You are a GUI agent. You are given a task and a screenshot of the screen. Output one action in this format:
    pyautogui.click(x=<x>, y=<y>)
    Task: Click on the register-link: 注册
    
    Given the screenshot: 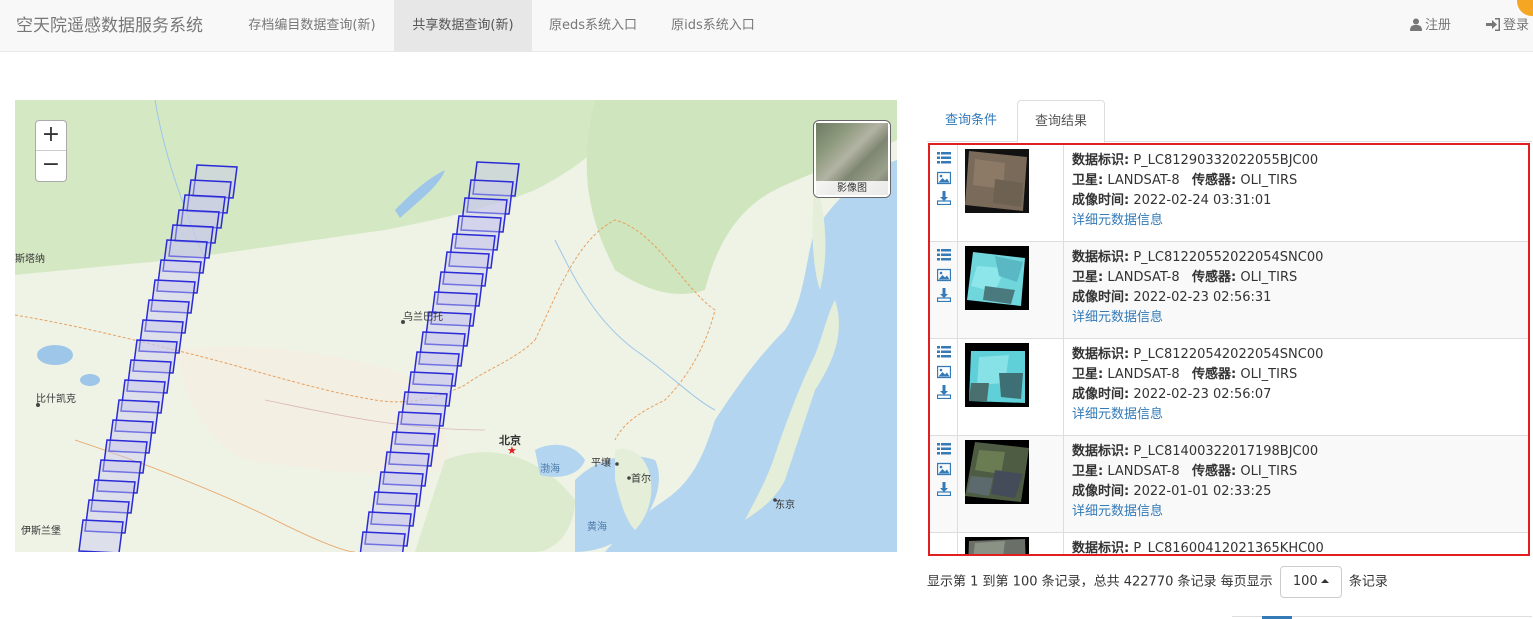 What is the action you would take?
    pyautogui.click(x=1430, y=26)
    